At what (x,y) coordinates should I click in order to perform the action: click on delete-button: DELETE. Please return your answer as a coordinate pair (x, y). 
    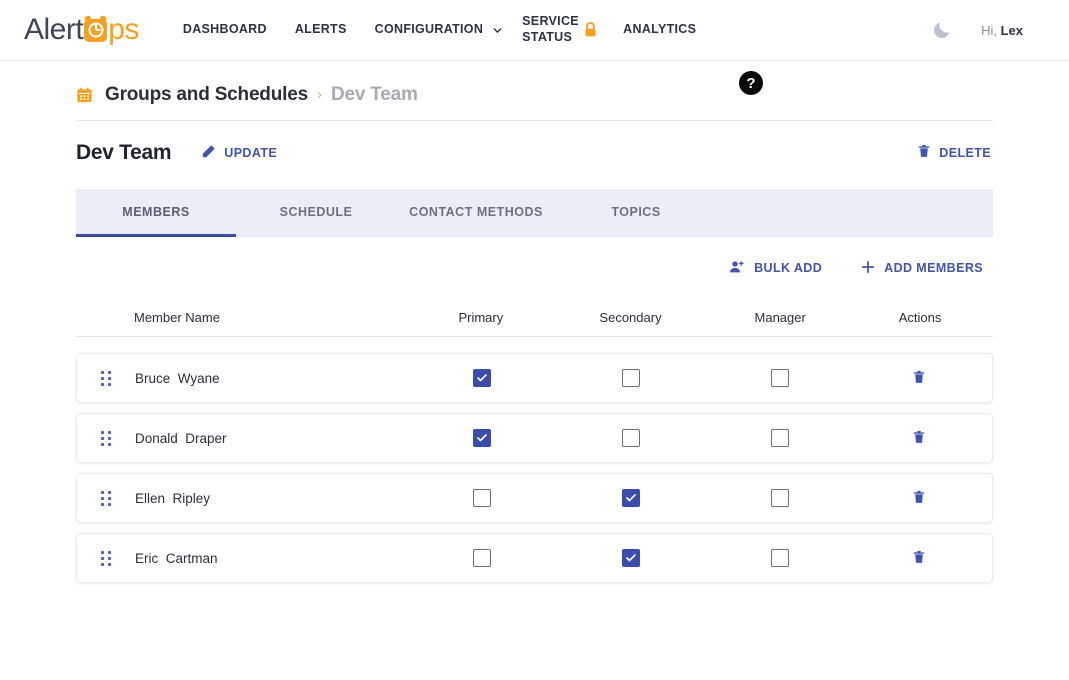
    Looking at the image, I should click on (954, 152).